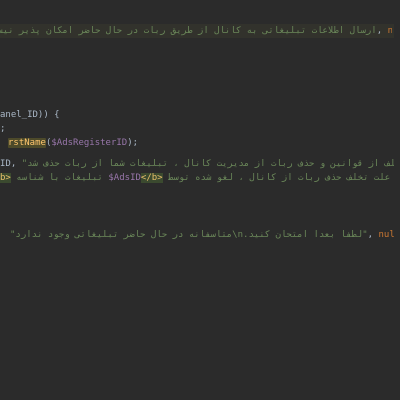 The width and height of the screenshot is (400, 400). I want to click on code-token: );, so click(133, 143).